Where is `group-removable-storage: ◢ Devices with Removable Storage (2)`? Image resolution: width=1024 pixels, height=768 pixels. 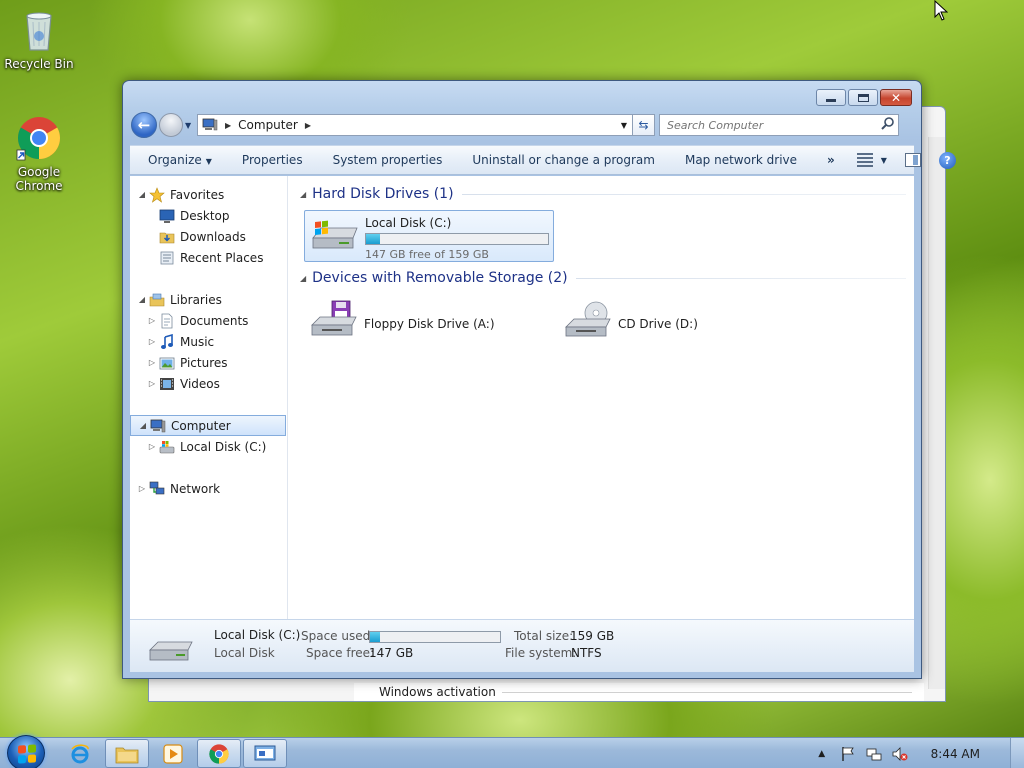 group-removable-storage: ◢ Devices with Removable Storage (2) is located at coordinates (603, 278).